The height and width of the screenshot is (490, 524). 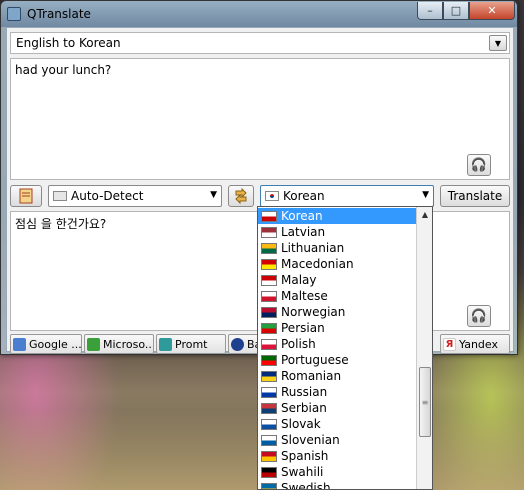 I want to click on polish-flag-icon, so click(x=269, y=344).